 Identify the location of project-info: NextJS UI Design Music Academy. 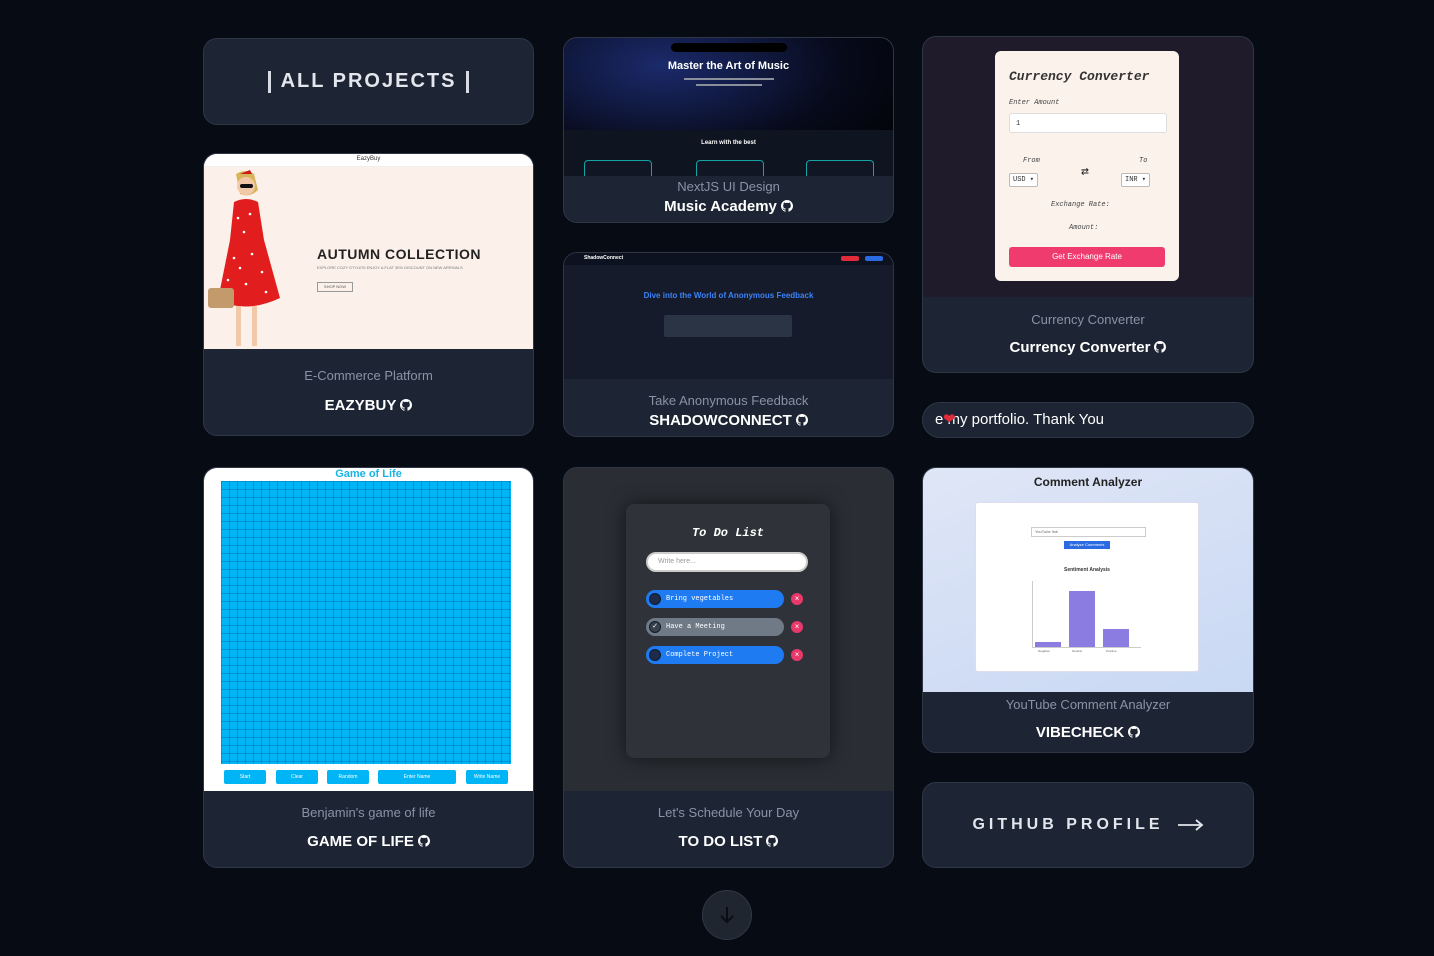
(728, 197).